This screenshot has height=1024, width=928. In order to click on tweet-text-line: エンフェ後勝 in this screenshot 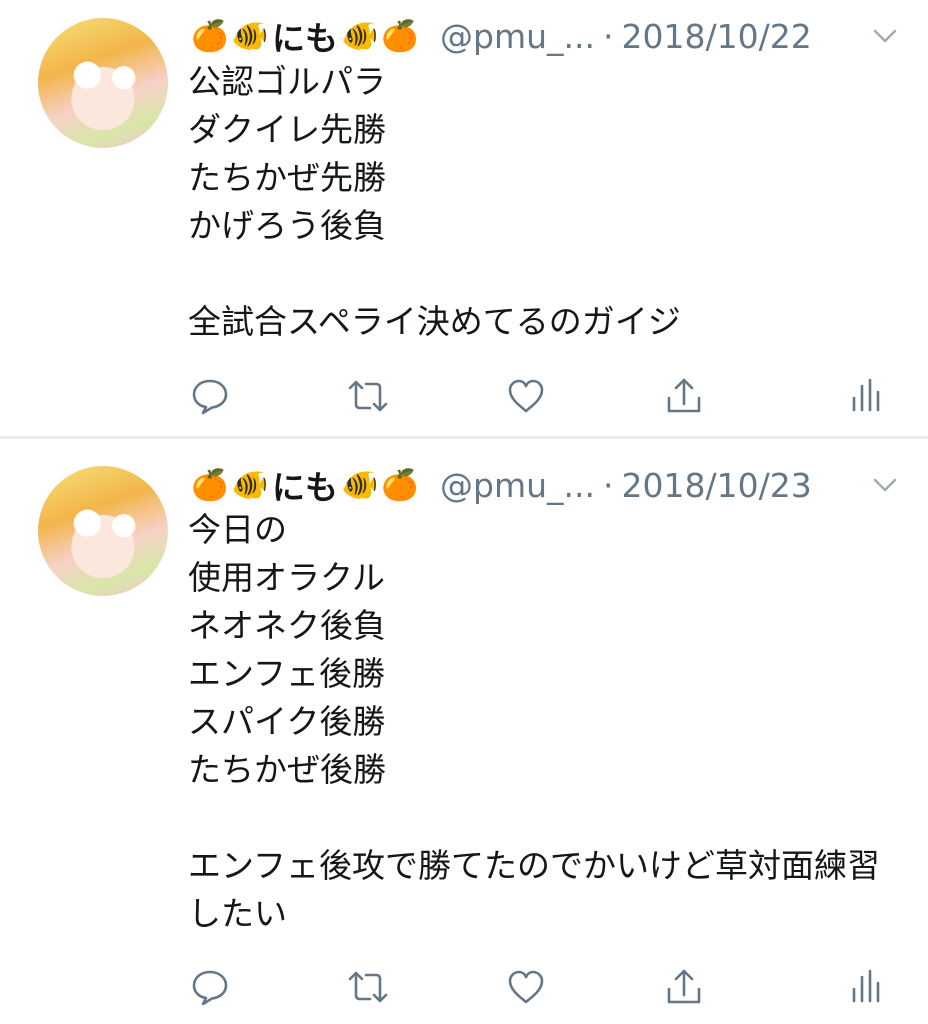, I will do `click(287, 673)`.